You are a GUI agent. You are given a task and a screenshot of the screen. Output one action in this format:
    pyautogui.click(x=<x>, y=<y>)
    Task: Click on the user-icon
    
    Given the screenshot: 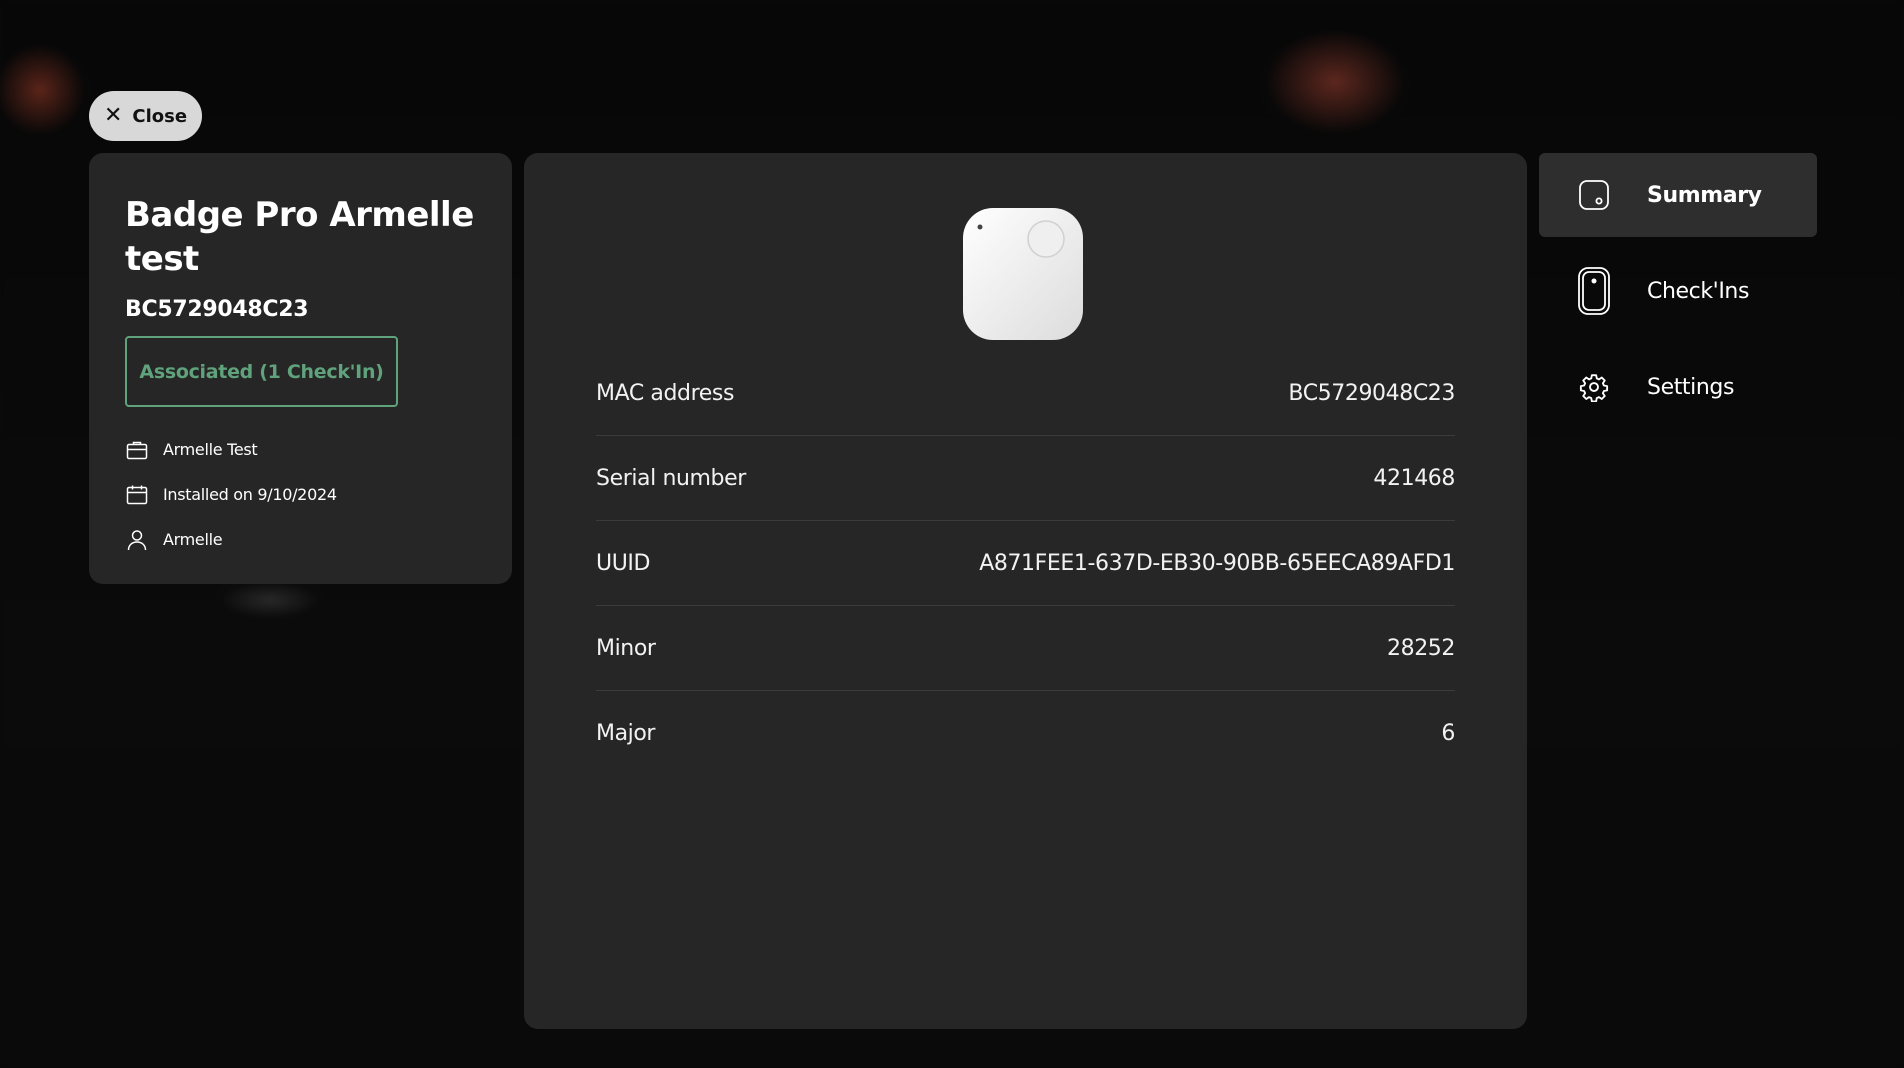 What is the action you would take?
    pyautogui.click(x=137, y=539)
    